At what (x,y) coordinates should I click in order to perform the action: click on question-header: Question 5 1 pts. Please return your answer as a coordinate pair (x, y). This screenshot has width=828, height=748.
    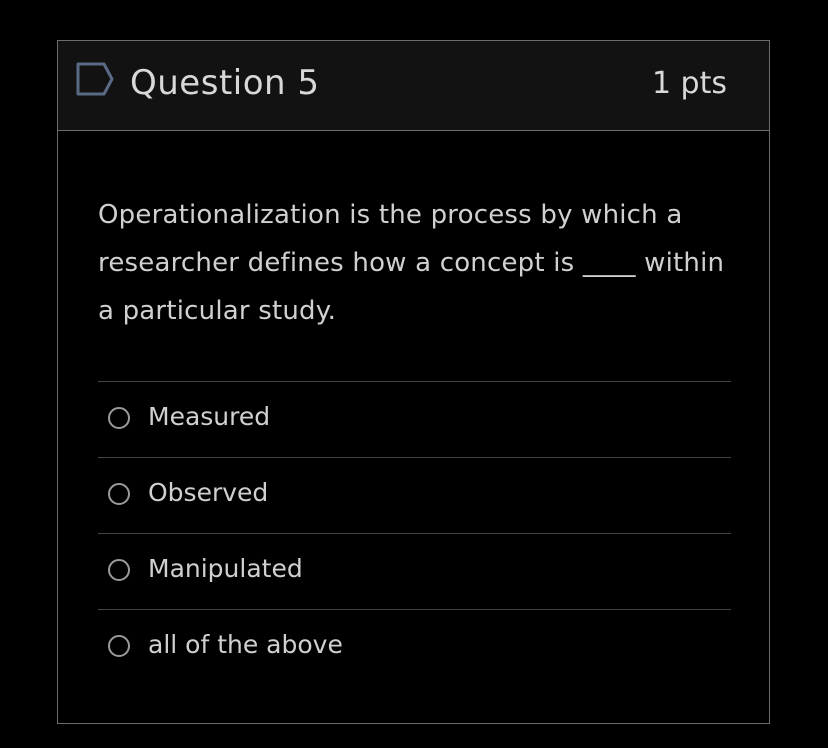
    Looking at the image, I should click on (413, 86).